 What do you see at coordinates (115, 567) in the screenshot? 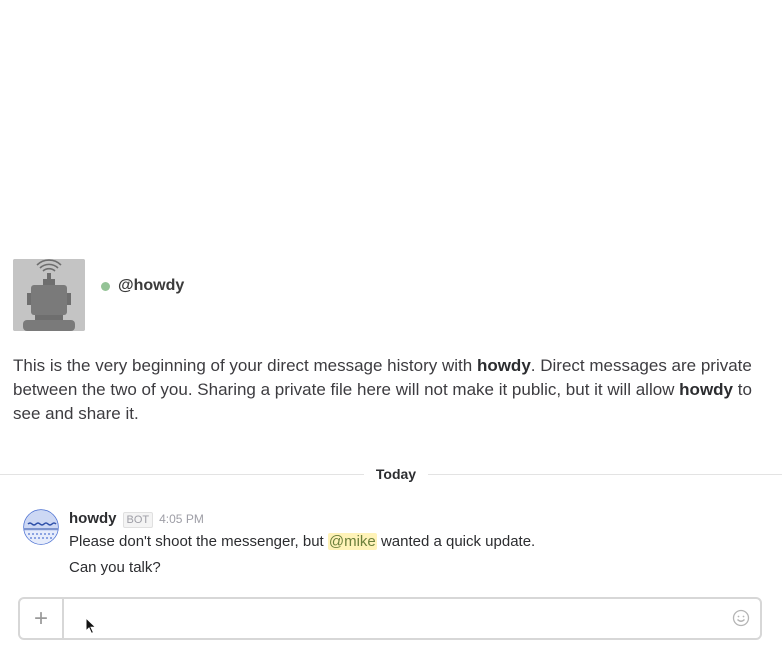
I see `message-text: Can you talk?` at bounding box center [115, 567].